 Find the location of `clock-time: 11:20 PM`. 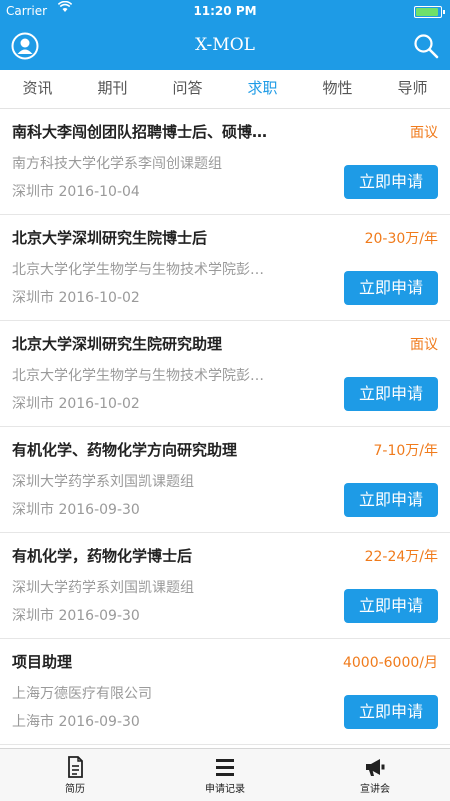

clock-time: 11:20 PM is located at coordinates (225, 11).